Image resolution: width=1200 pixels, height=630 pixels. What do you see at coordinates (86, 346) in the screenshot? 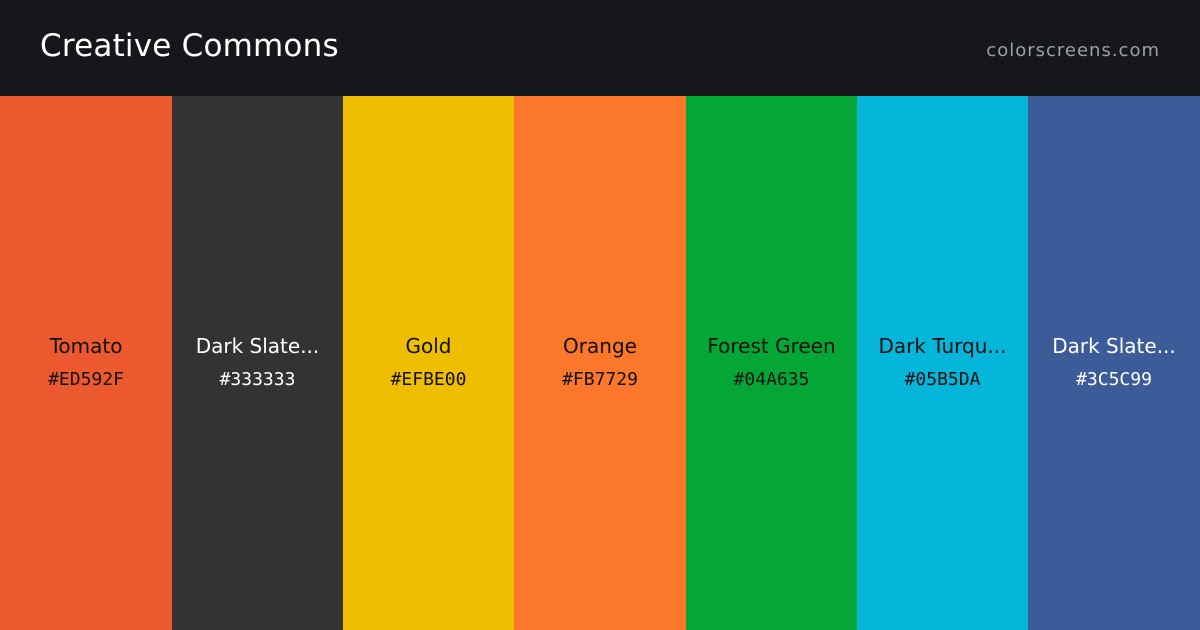
I see `color-name: Tomato` at bounding box center [86, 346].